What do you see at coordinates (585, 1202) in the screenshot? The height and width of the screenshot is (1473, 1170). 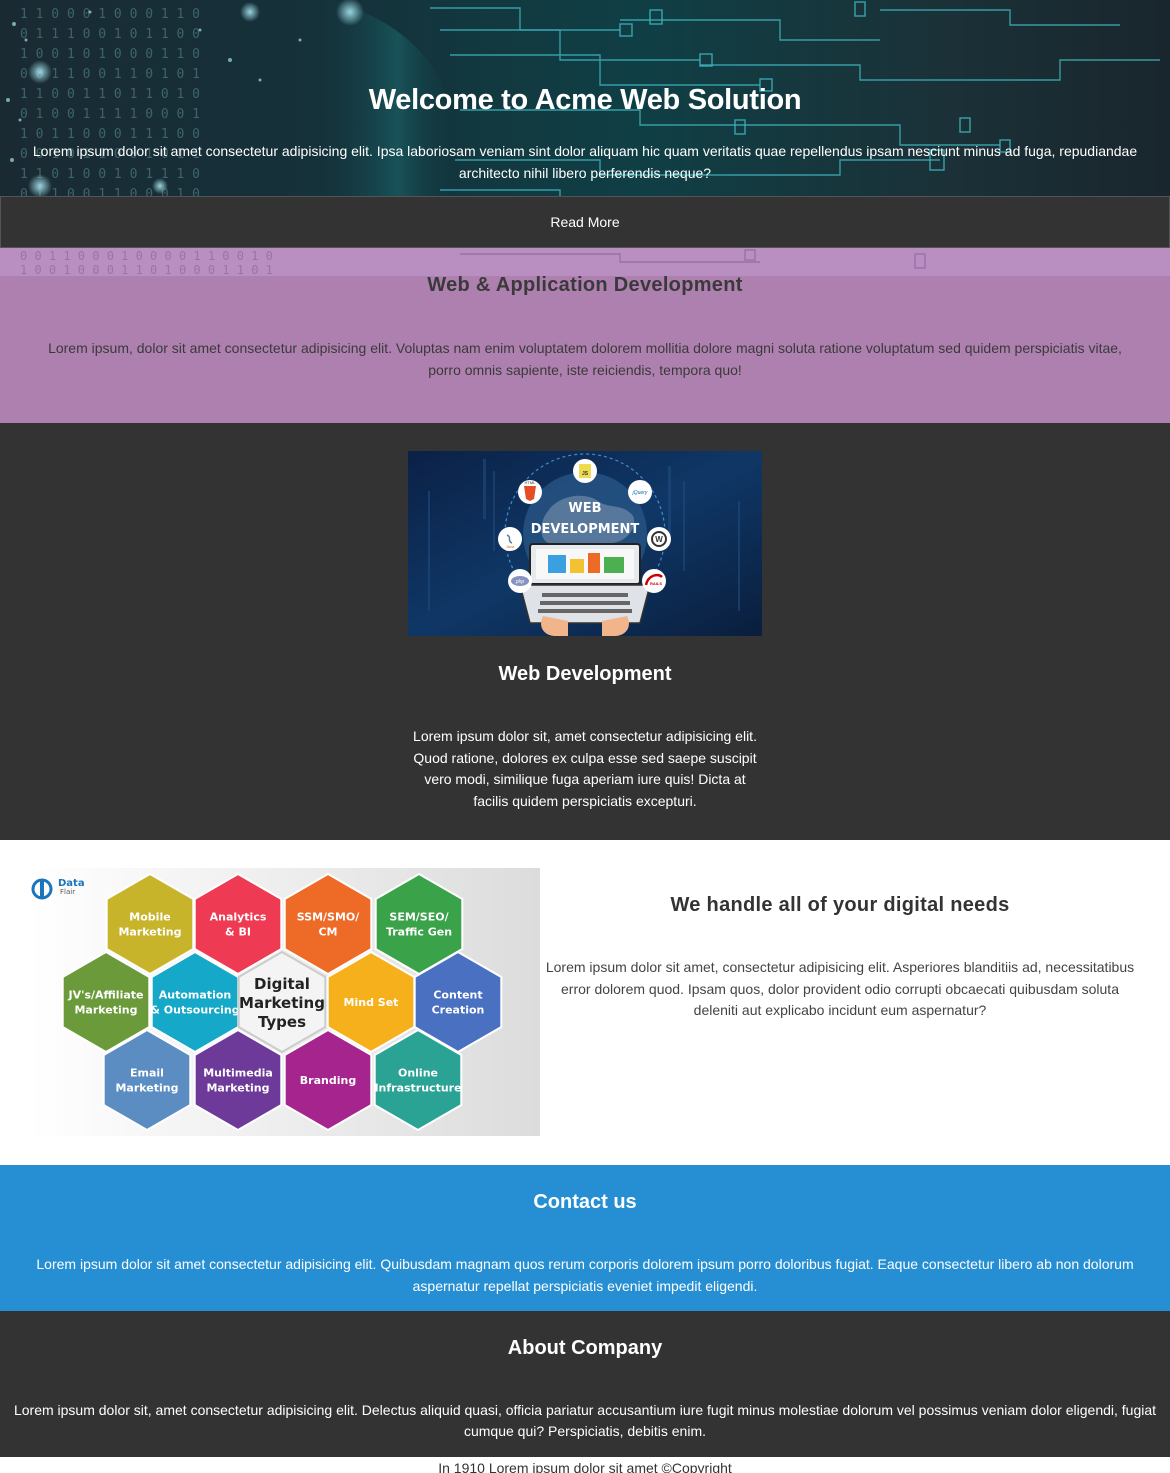 I see `contact-title: Contact us` at bounding box center [585, 1202].